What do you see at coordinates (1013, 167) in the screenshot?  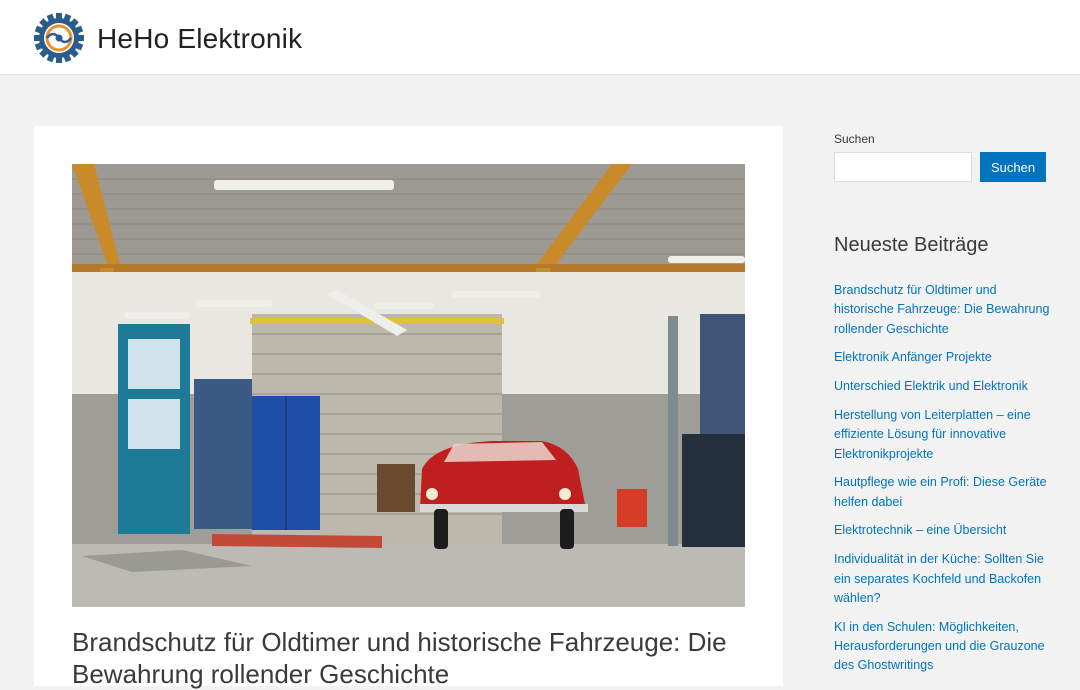 I see `search-button: Suchen` at bounding box center [1013, 167].